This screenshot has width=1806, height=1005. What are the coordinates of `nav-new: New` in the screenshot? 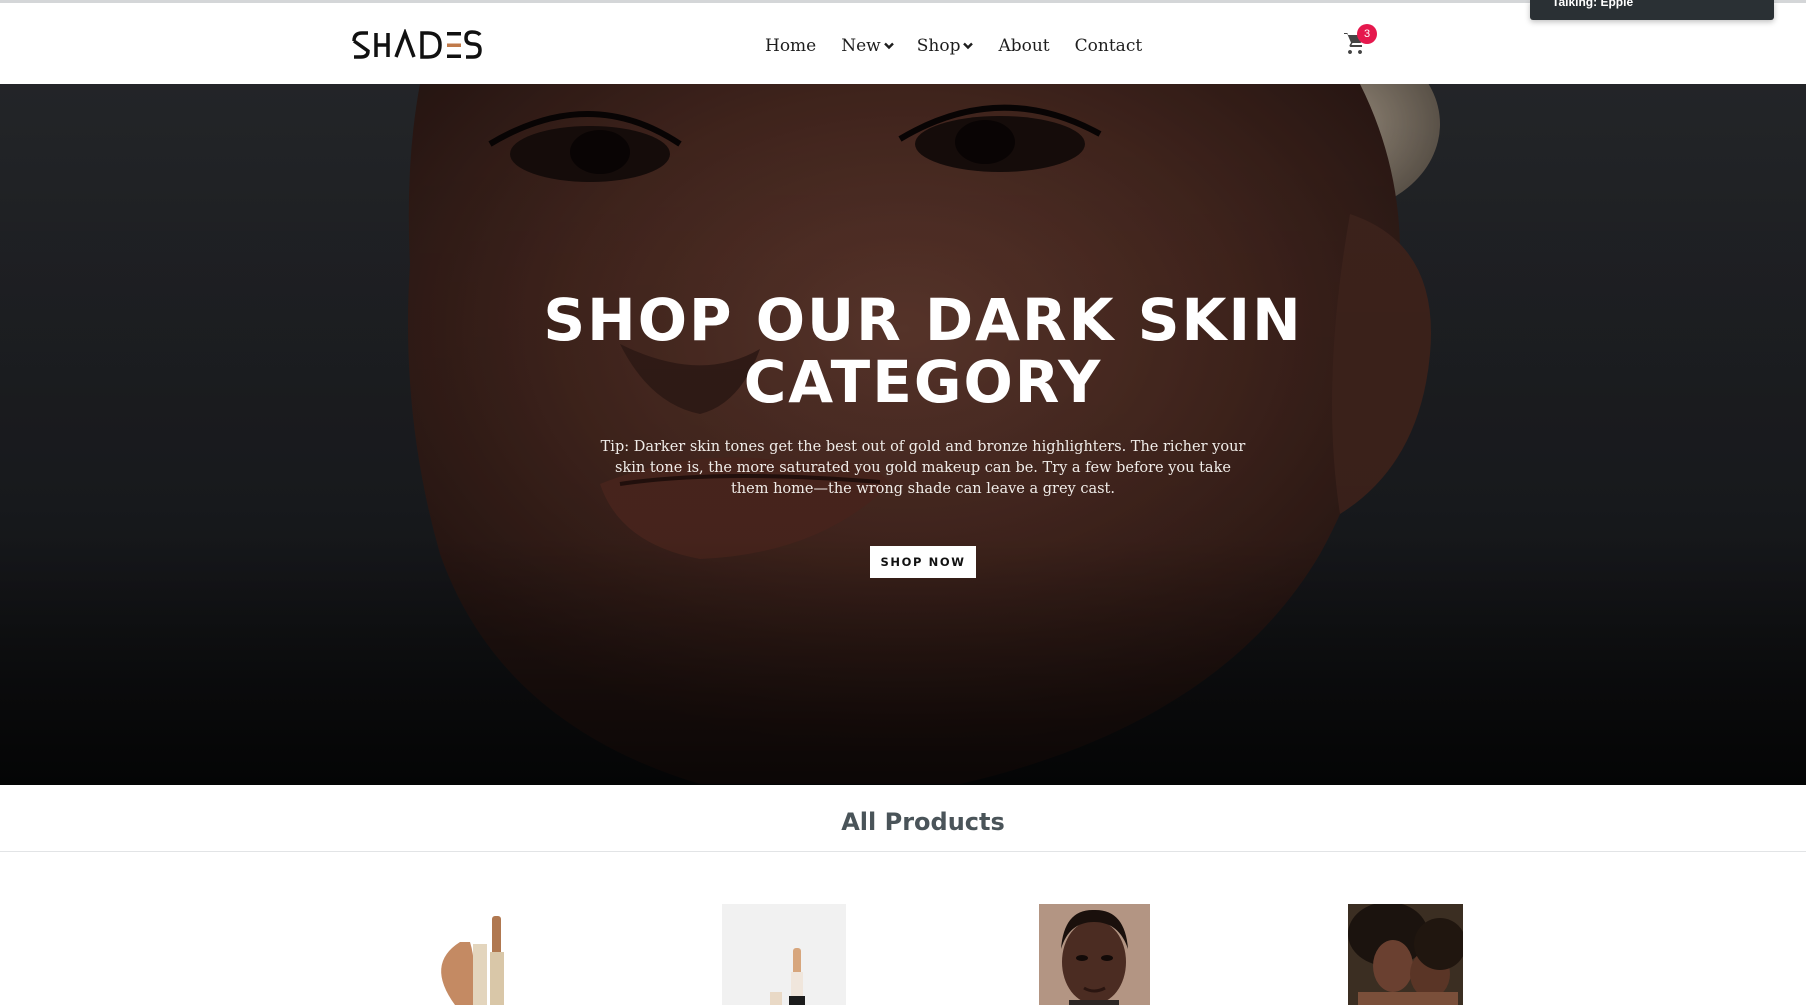 It's located at (867, 46).